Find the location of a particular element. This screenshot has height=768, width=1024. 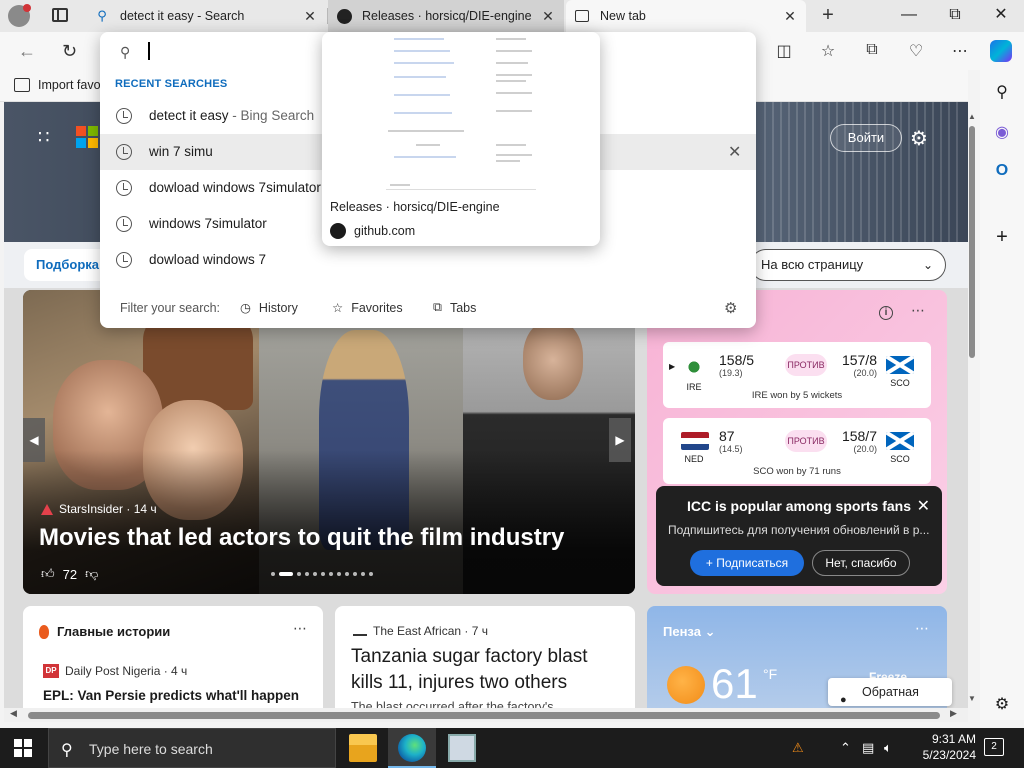

tray-status-icon: ⚠ is located at coordinates (798, 748).